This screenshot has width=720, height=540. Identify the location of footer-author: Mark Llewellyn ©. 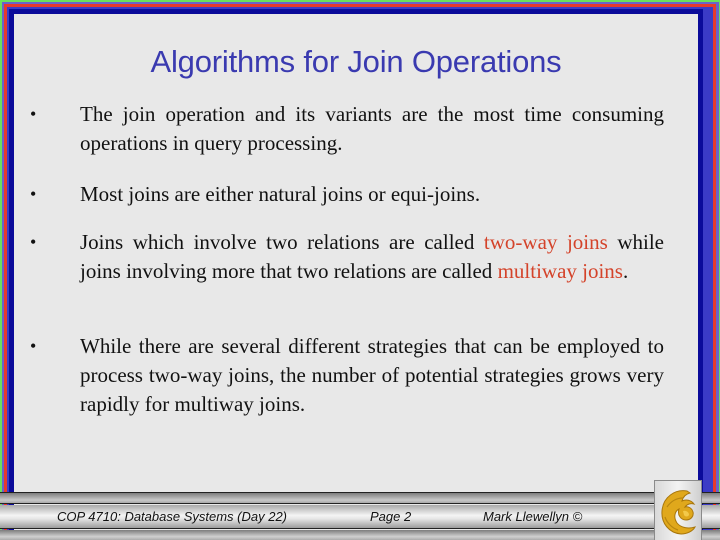
(533, 516).